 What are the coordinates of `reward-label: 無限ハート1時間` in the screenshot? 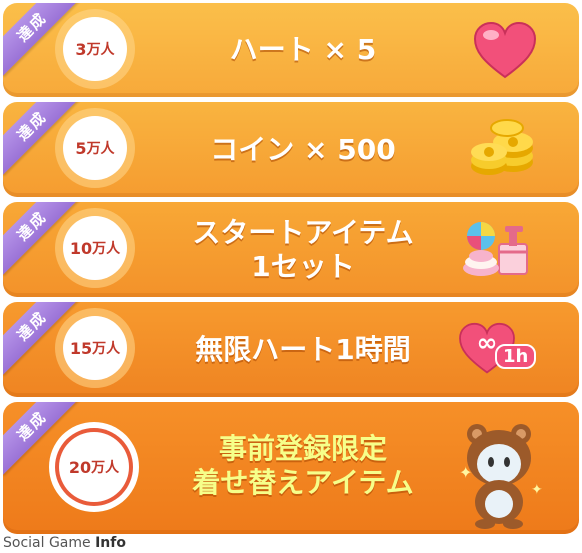 It's located at (303, 349).